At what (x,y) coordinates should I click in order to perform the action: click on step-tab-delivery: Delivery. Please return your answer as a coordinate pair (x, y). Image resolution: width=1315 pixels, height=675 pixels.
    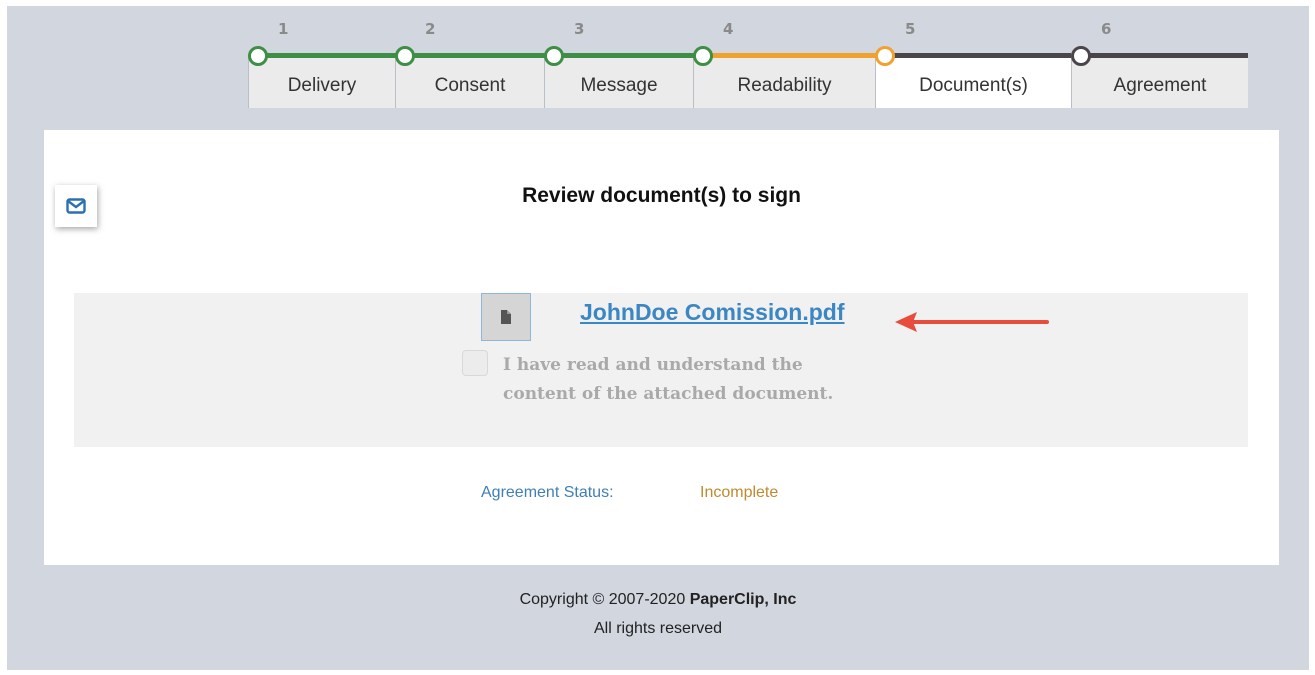
    Looking at the image, I should click on (321, 83).